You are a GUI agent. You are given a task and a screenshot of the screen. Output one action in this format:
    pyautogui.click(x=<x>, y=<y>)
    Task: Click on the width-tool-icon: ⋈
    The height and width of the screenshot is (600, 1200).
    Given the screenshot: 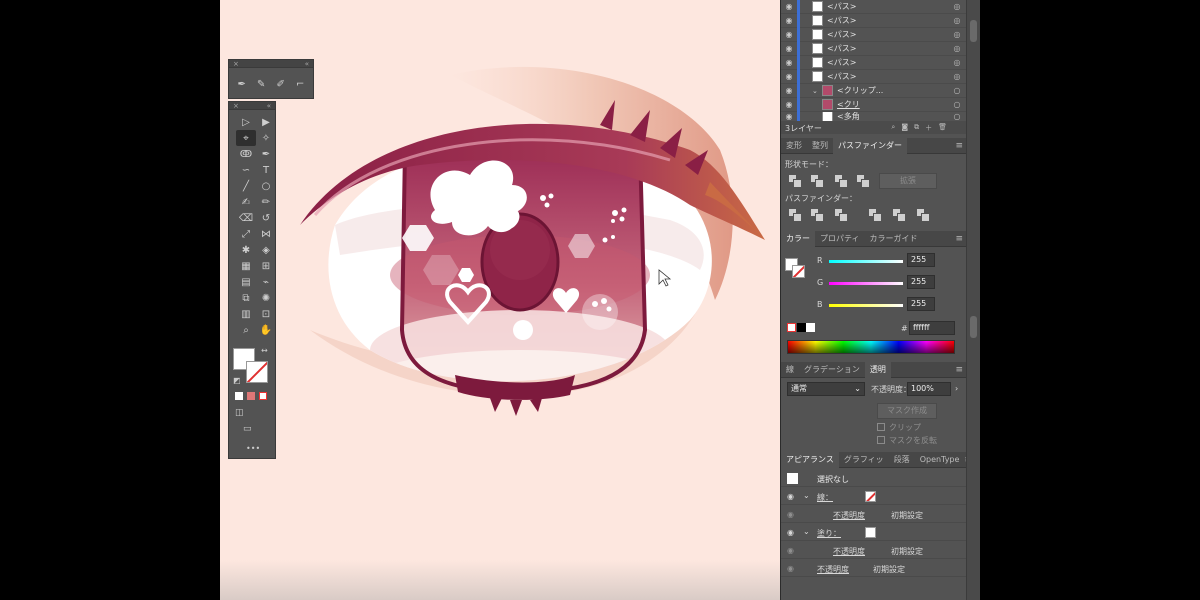 What is the action you would take?
    pyautogui.click(x=266, y=234)
    